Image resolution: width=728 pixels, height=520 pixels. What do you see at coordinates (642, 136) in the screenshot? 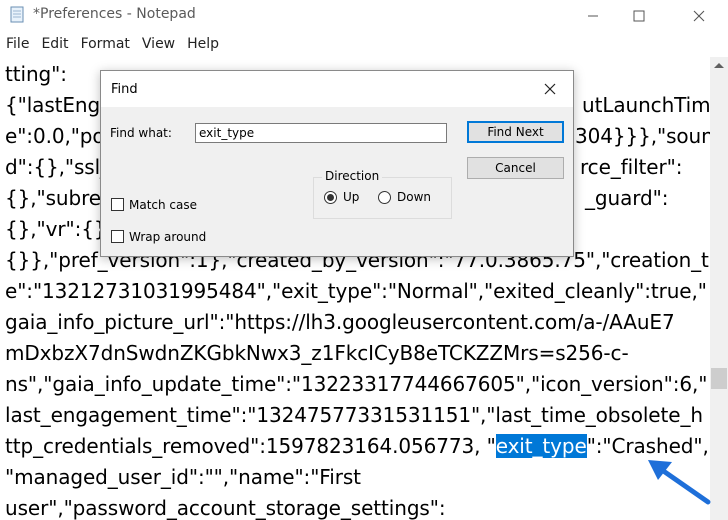
I see `editor-line-fragment: 304}}},"soun` at bounding box center [642, 136].